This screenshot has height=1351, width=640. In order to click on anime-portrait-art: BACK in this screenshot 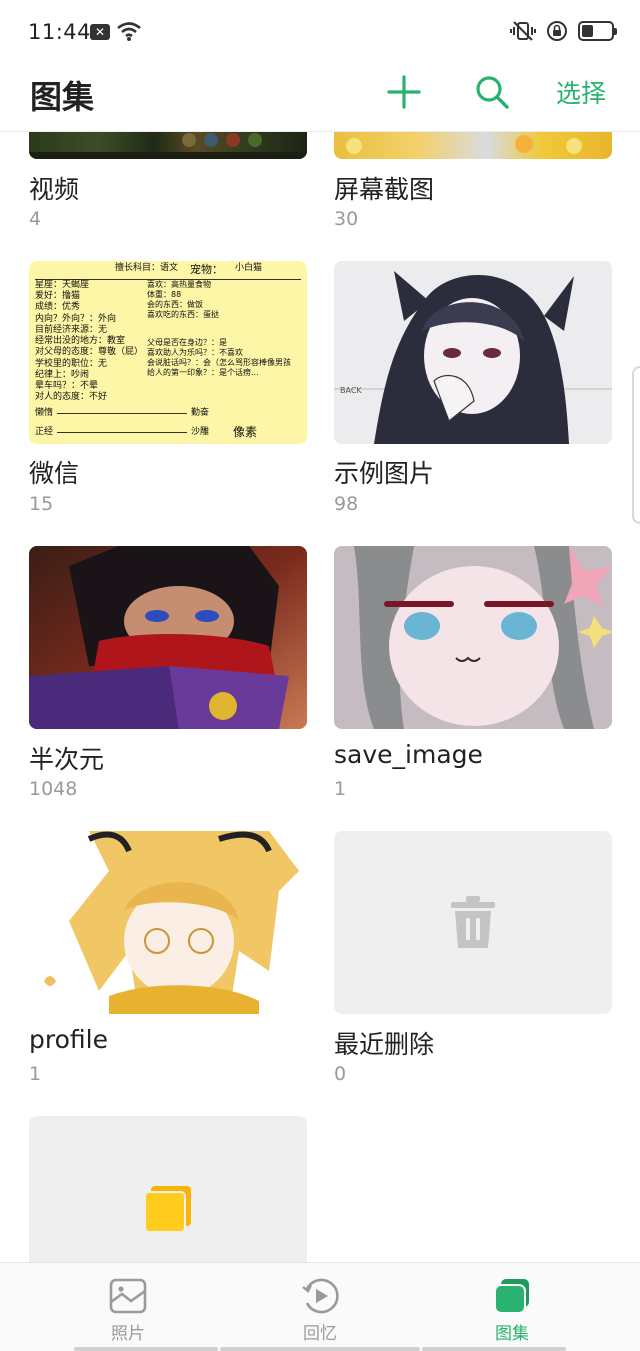, I will do `click(473, 352)`.